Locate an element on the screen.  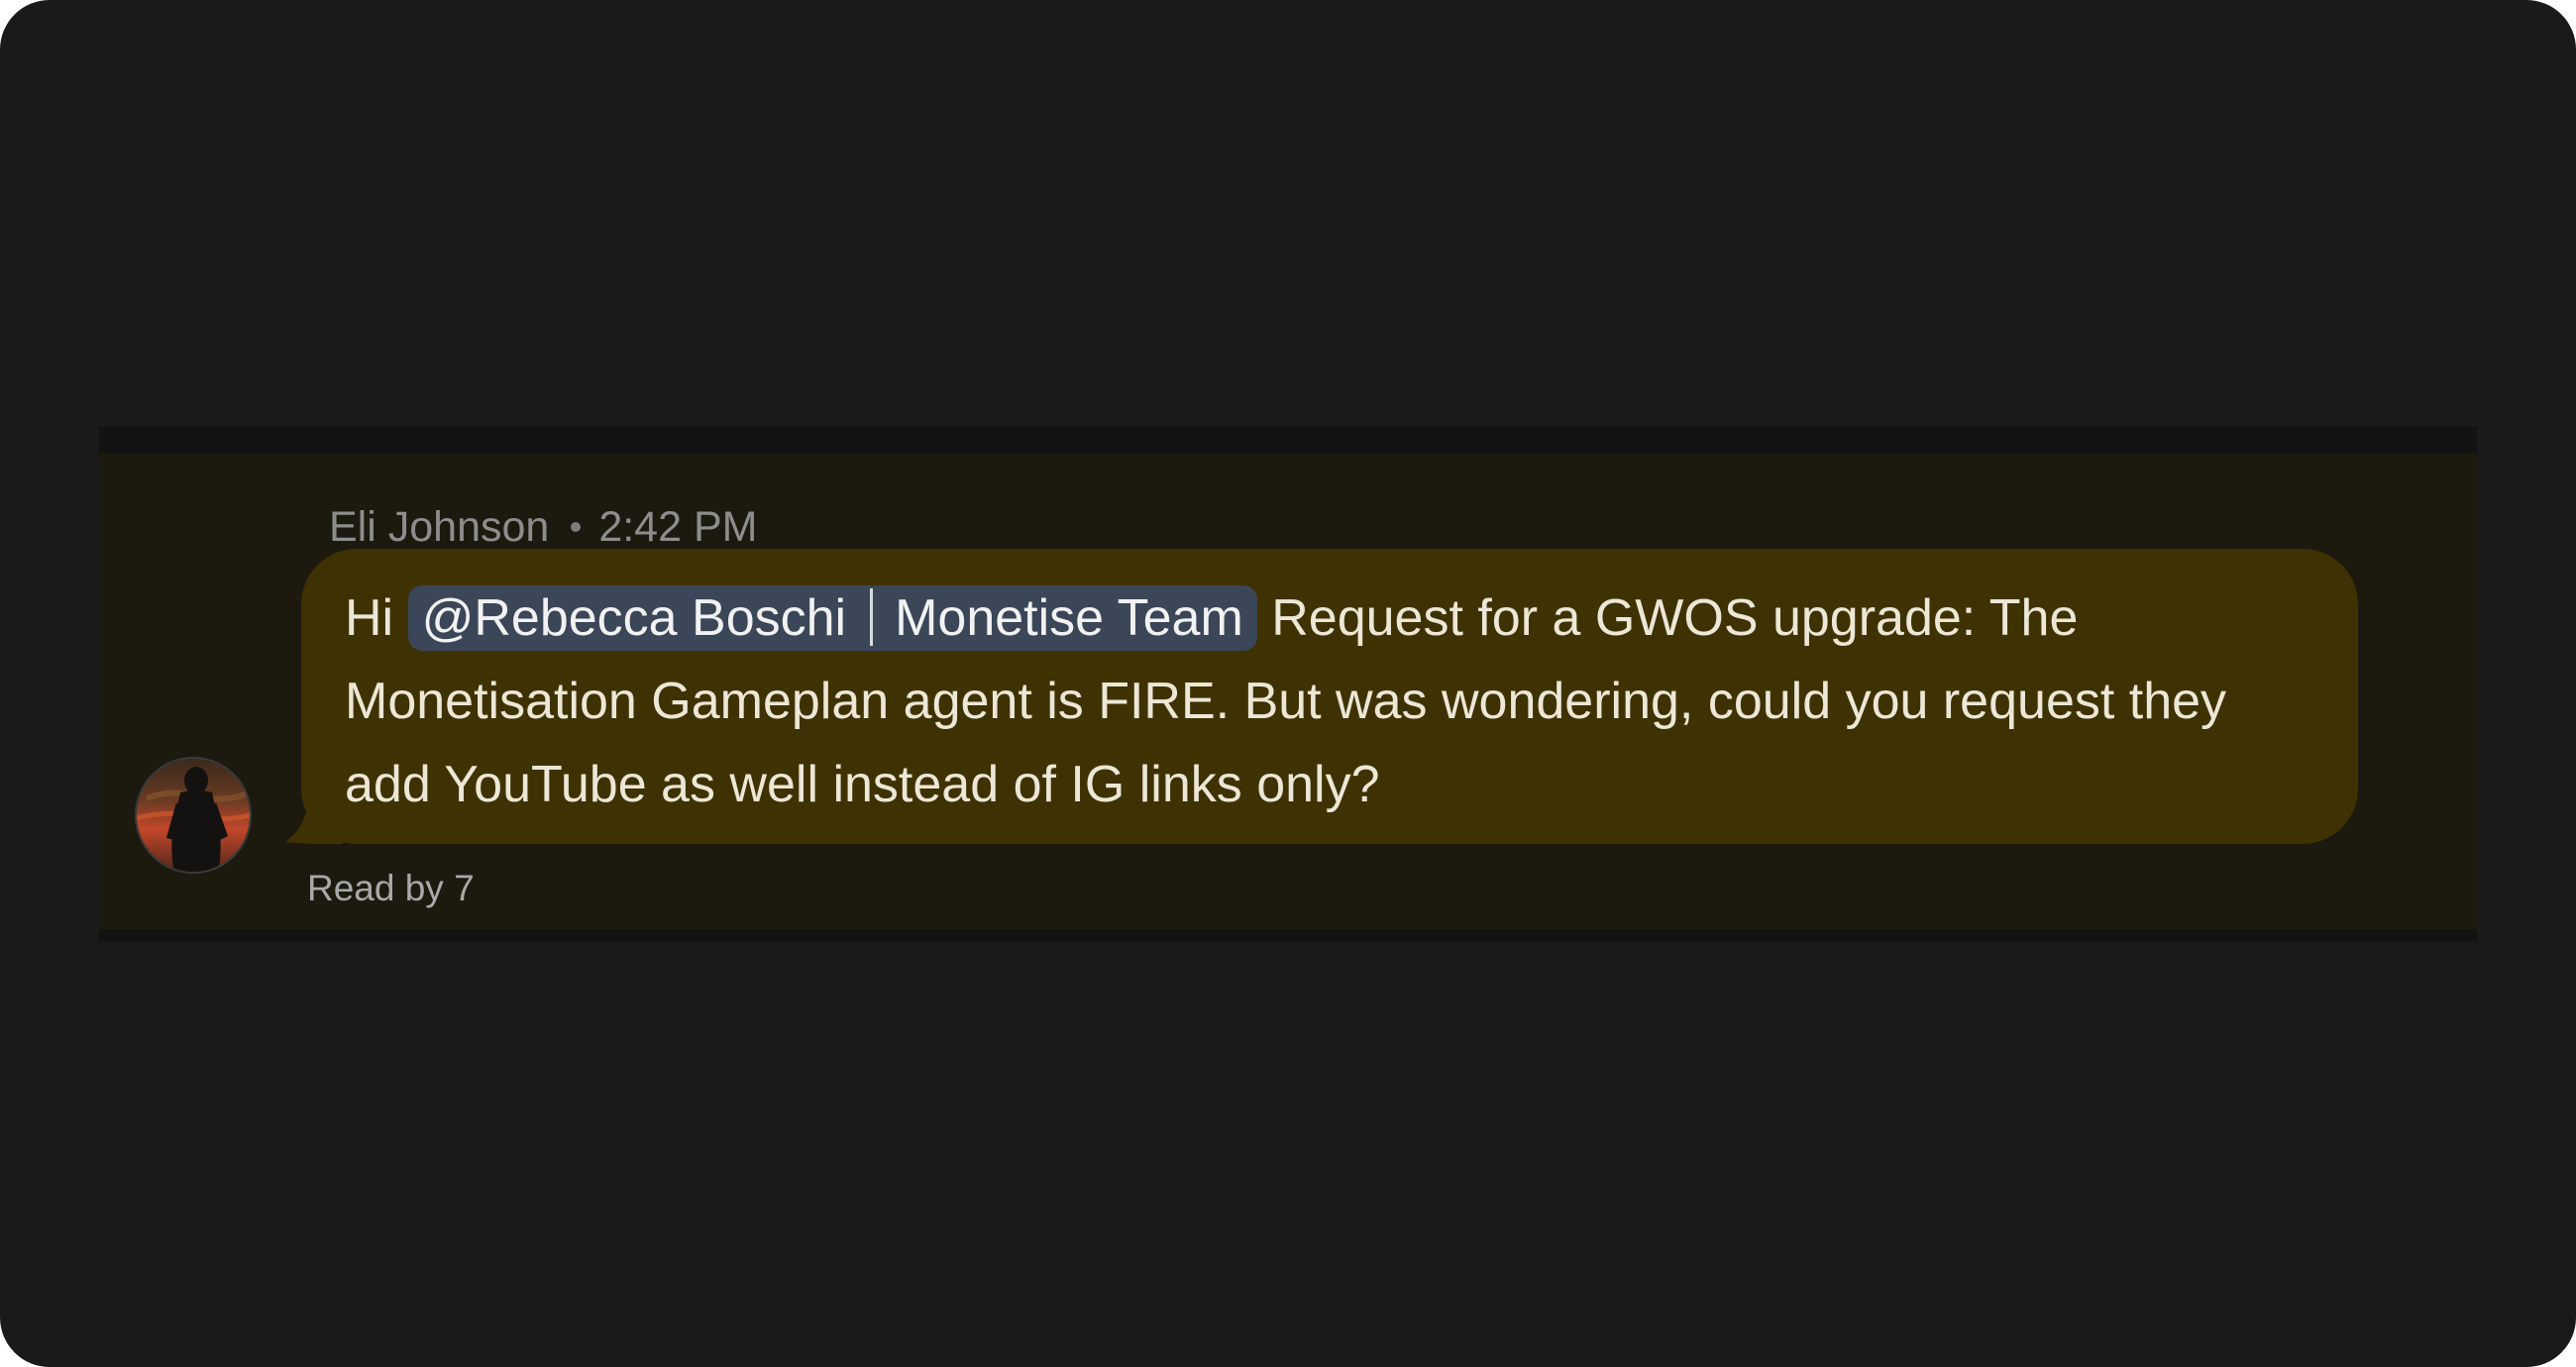
mention-divider is located at coordinates (872, 617).